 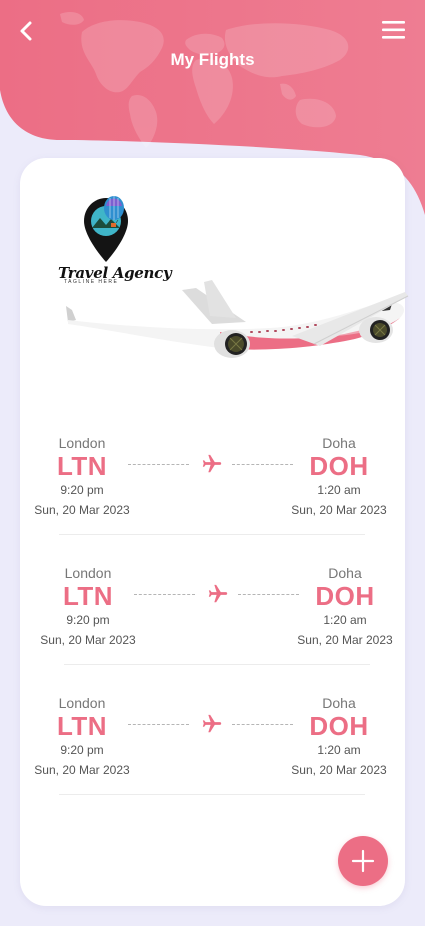 I want to click on back-button, so click(x=27, y=31).